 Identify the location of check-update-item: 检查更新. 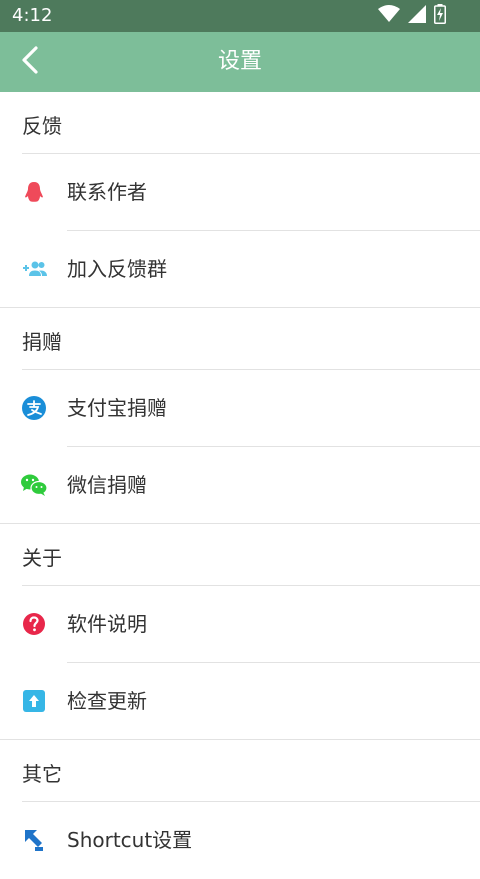
(240, 701).